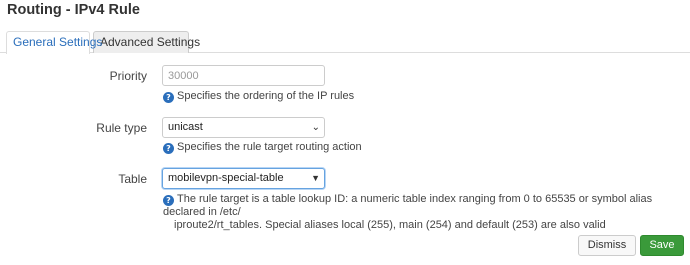 Image resolution: width=690 pixels, height=265 pixels. What do you see at coordinates (315, 178) in the screenshot?
I see `caret-down-icon: ▼` at bounding box center [315, 178].